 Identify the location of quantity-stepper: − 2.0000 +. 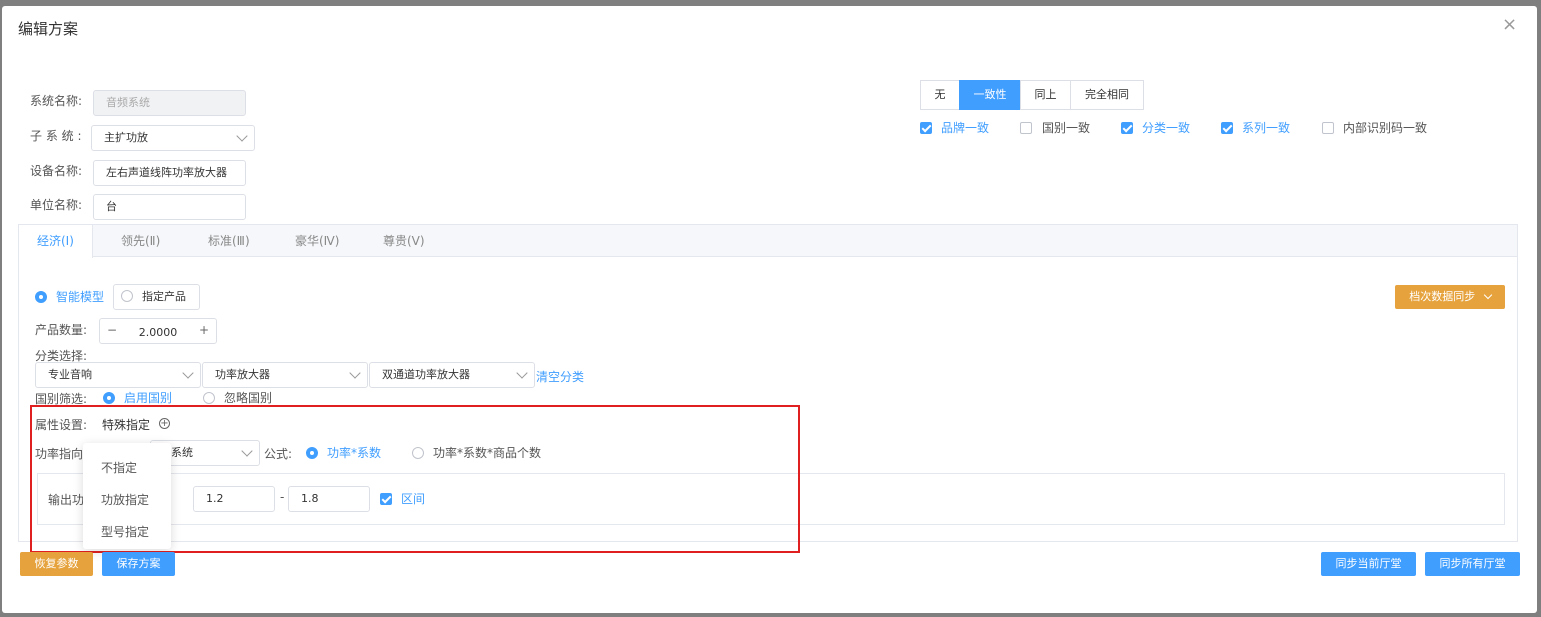
(158, 331).